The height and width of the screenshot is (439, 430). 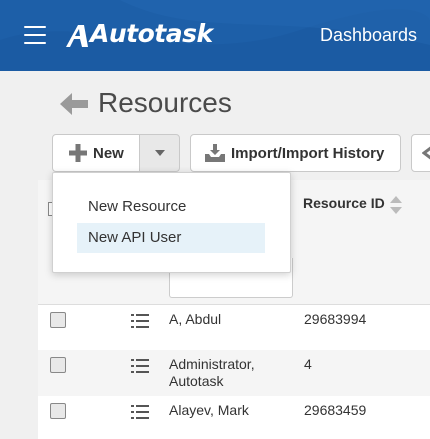 I want to click on column-header-resource-id: Resource ID, so click(x=344, y=203).